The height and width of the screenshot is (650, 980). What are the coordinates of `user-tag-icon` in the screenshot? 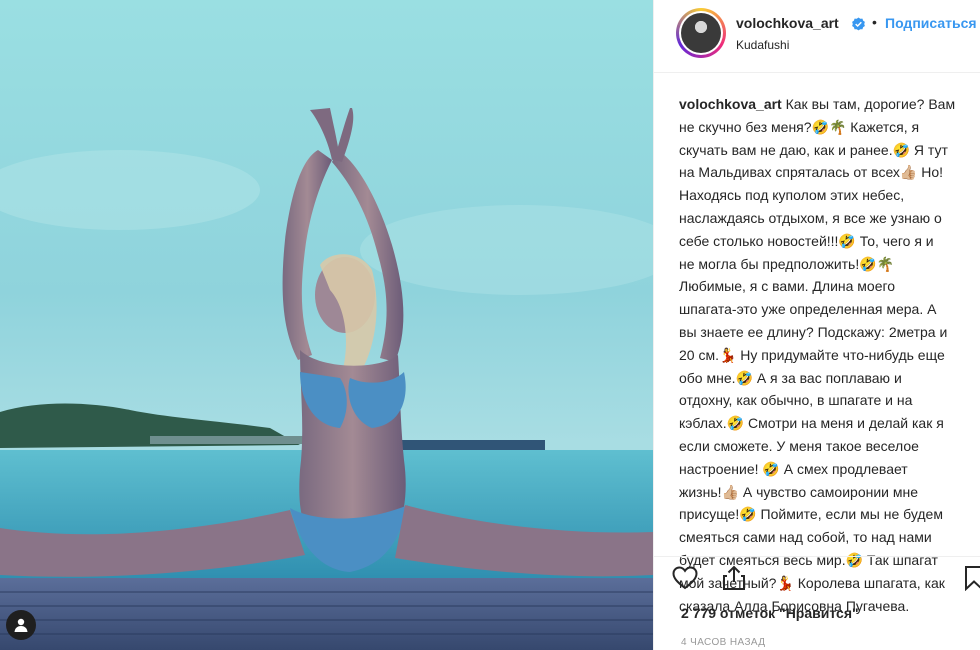 It's located at (21, 625).